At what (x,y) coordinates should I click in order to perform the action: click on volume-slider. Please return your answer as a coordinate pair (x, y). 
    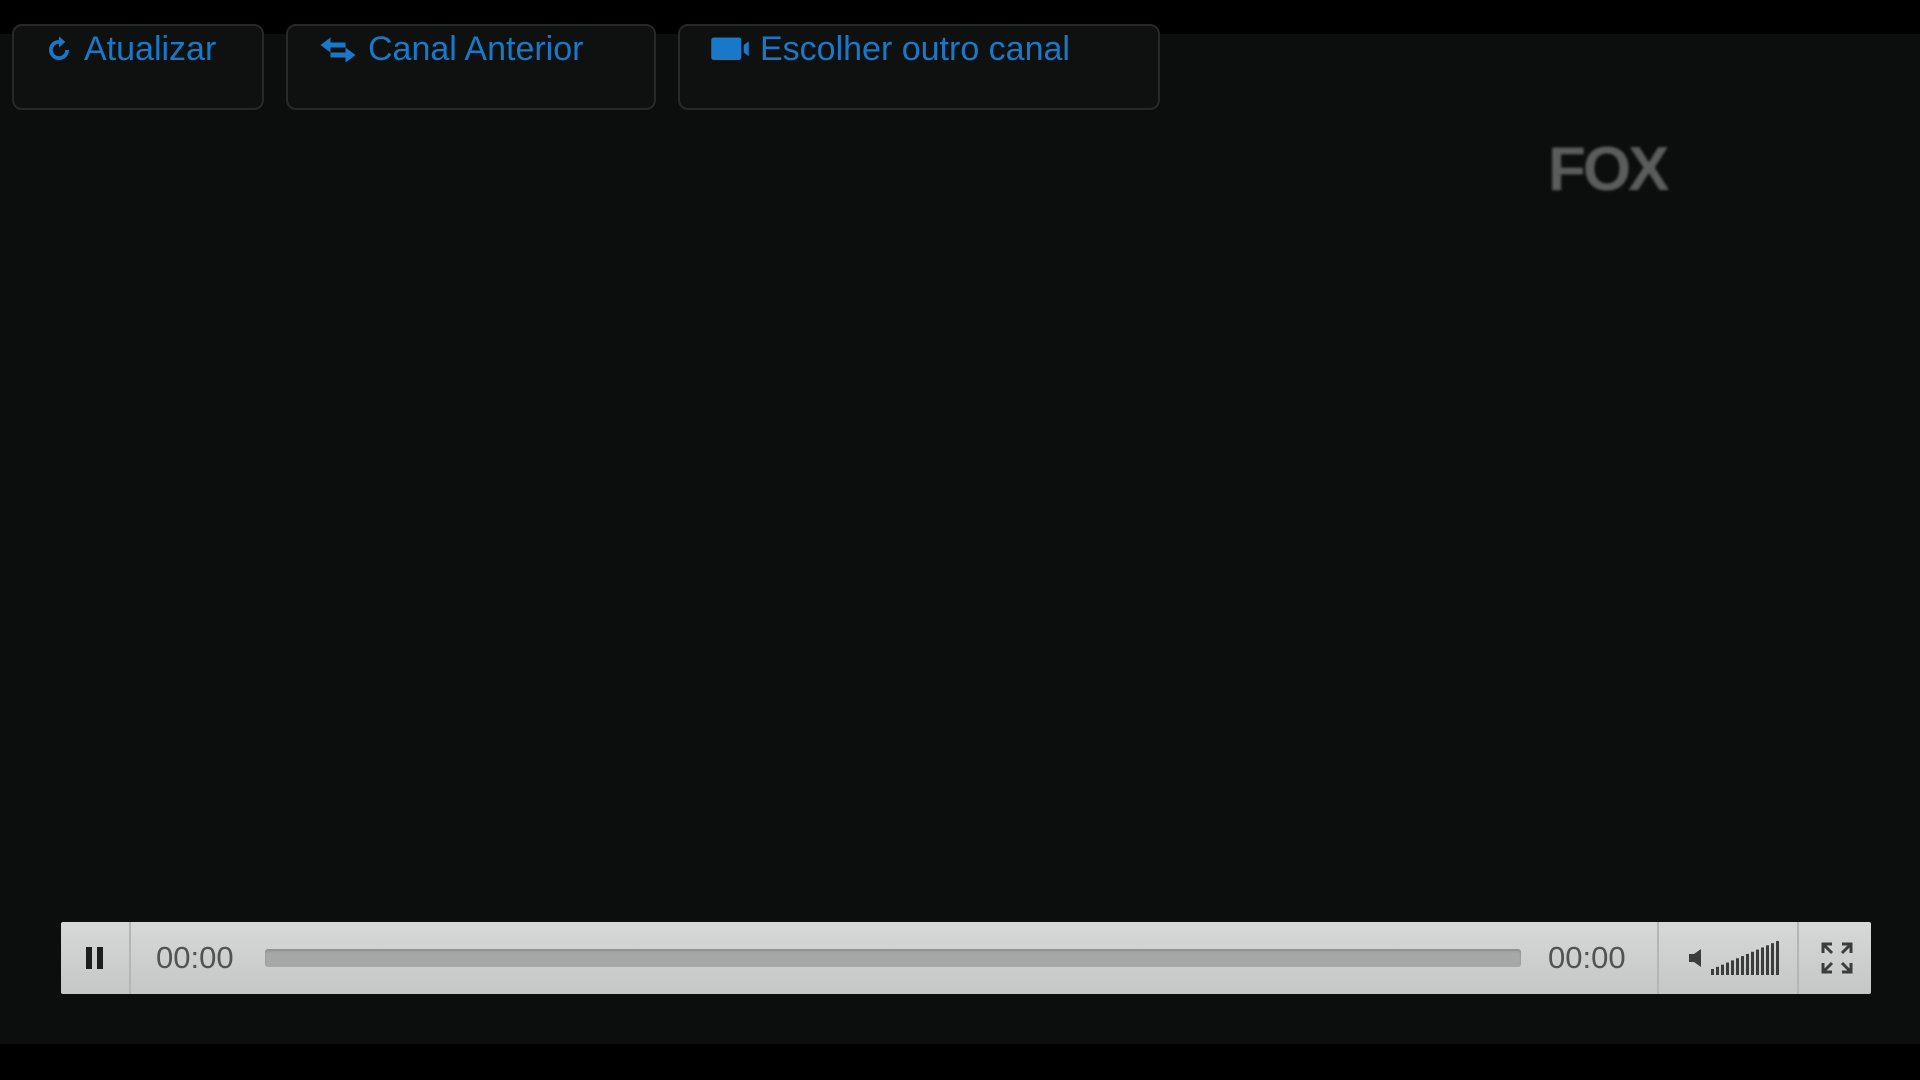
    Looking at the image, I should click on (1746, 958).